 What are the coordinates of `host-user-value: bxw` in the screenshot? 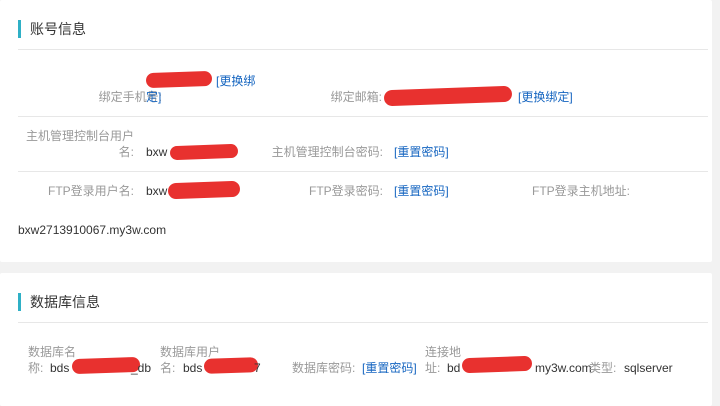 It's located at (157, 152).